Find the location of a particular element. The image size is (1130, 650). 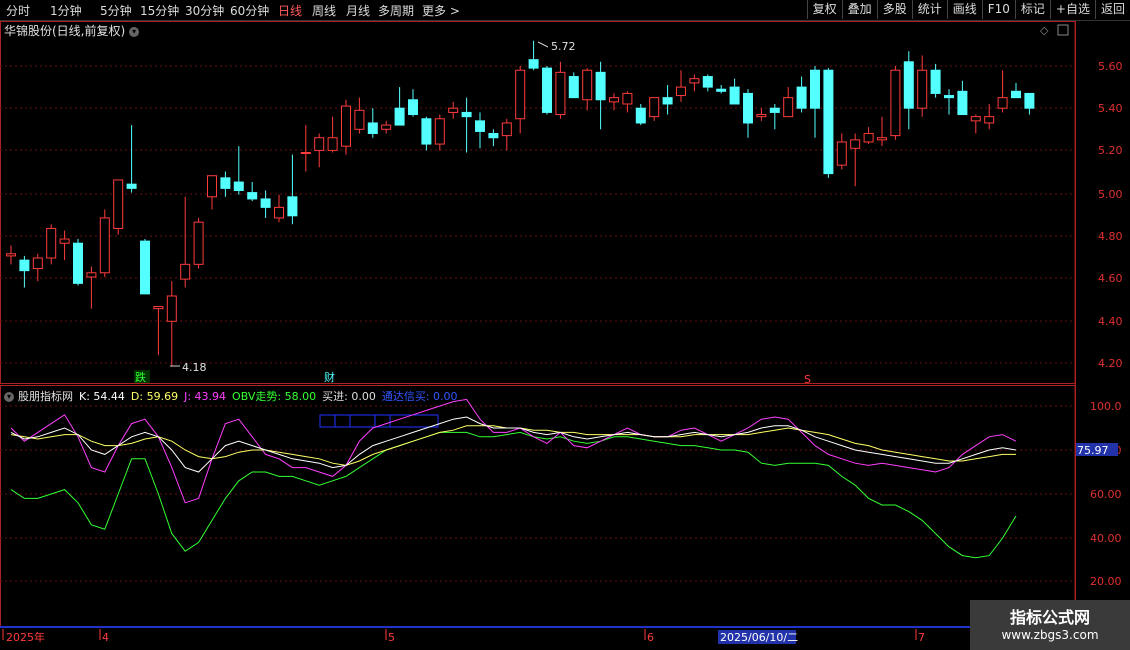

indicator-axis-label: 100.0 is located at coordinates (1106, 406).